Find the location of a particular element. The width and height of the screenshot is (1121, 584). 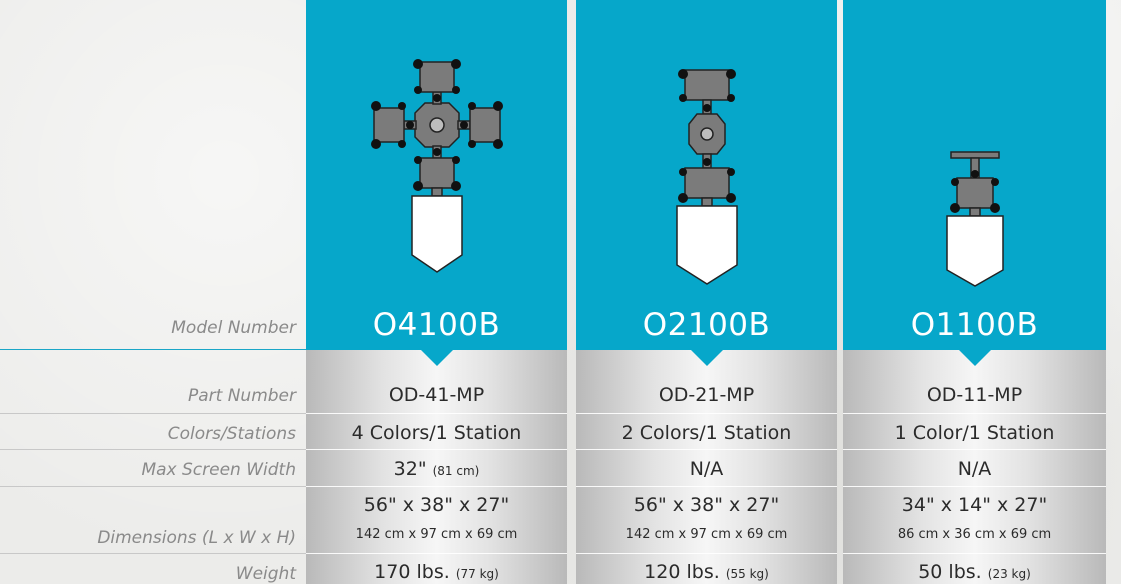

colors-stations: 1 Color/1 Station is located at coordinates (974, 433).